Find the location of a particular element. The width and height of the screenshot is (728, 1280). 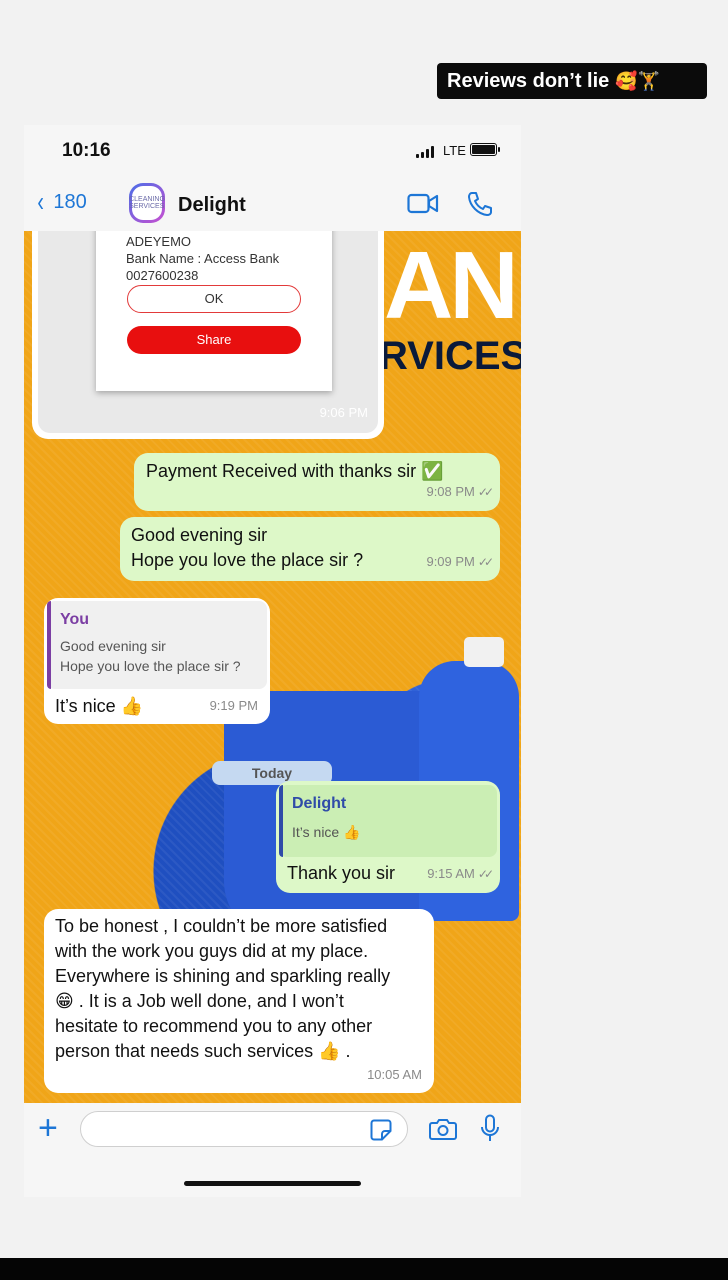

avatar: CLEANING SERVICES is located at coordinates (147, 203).